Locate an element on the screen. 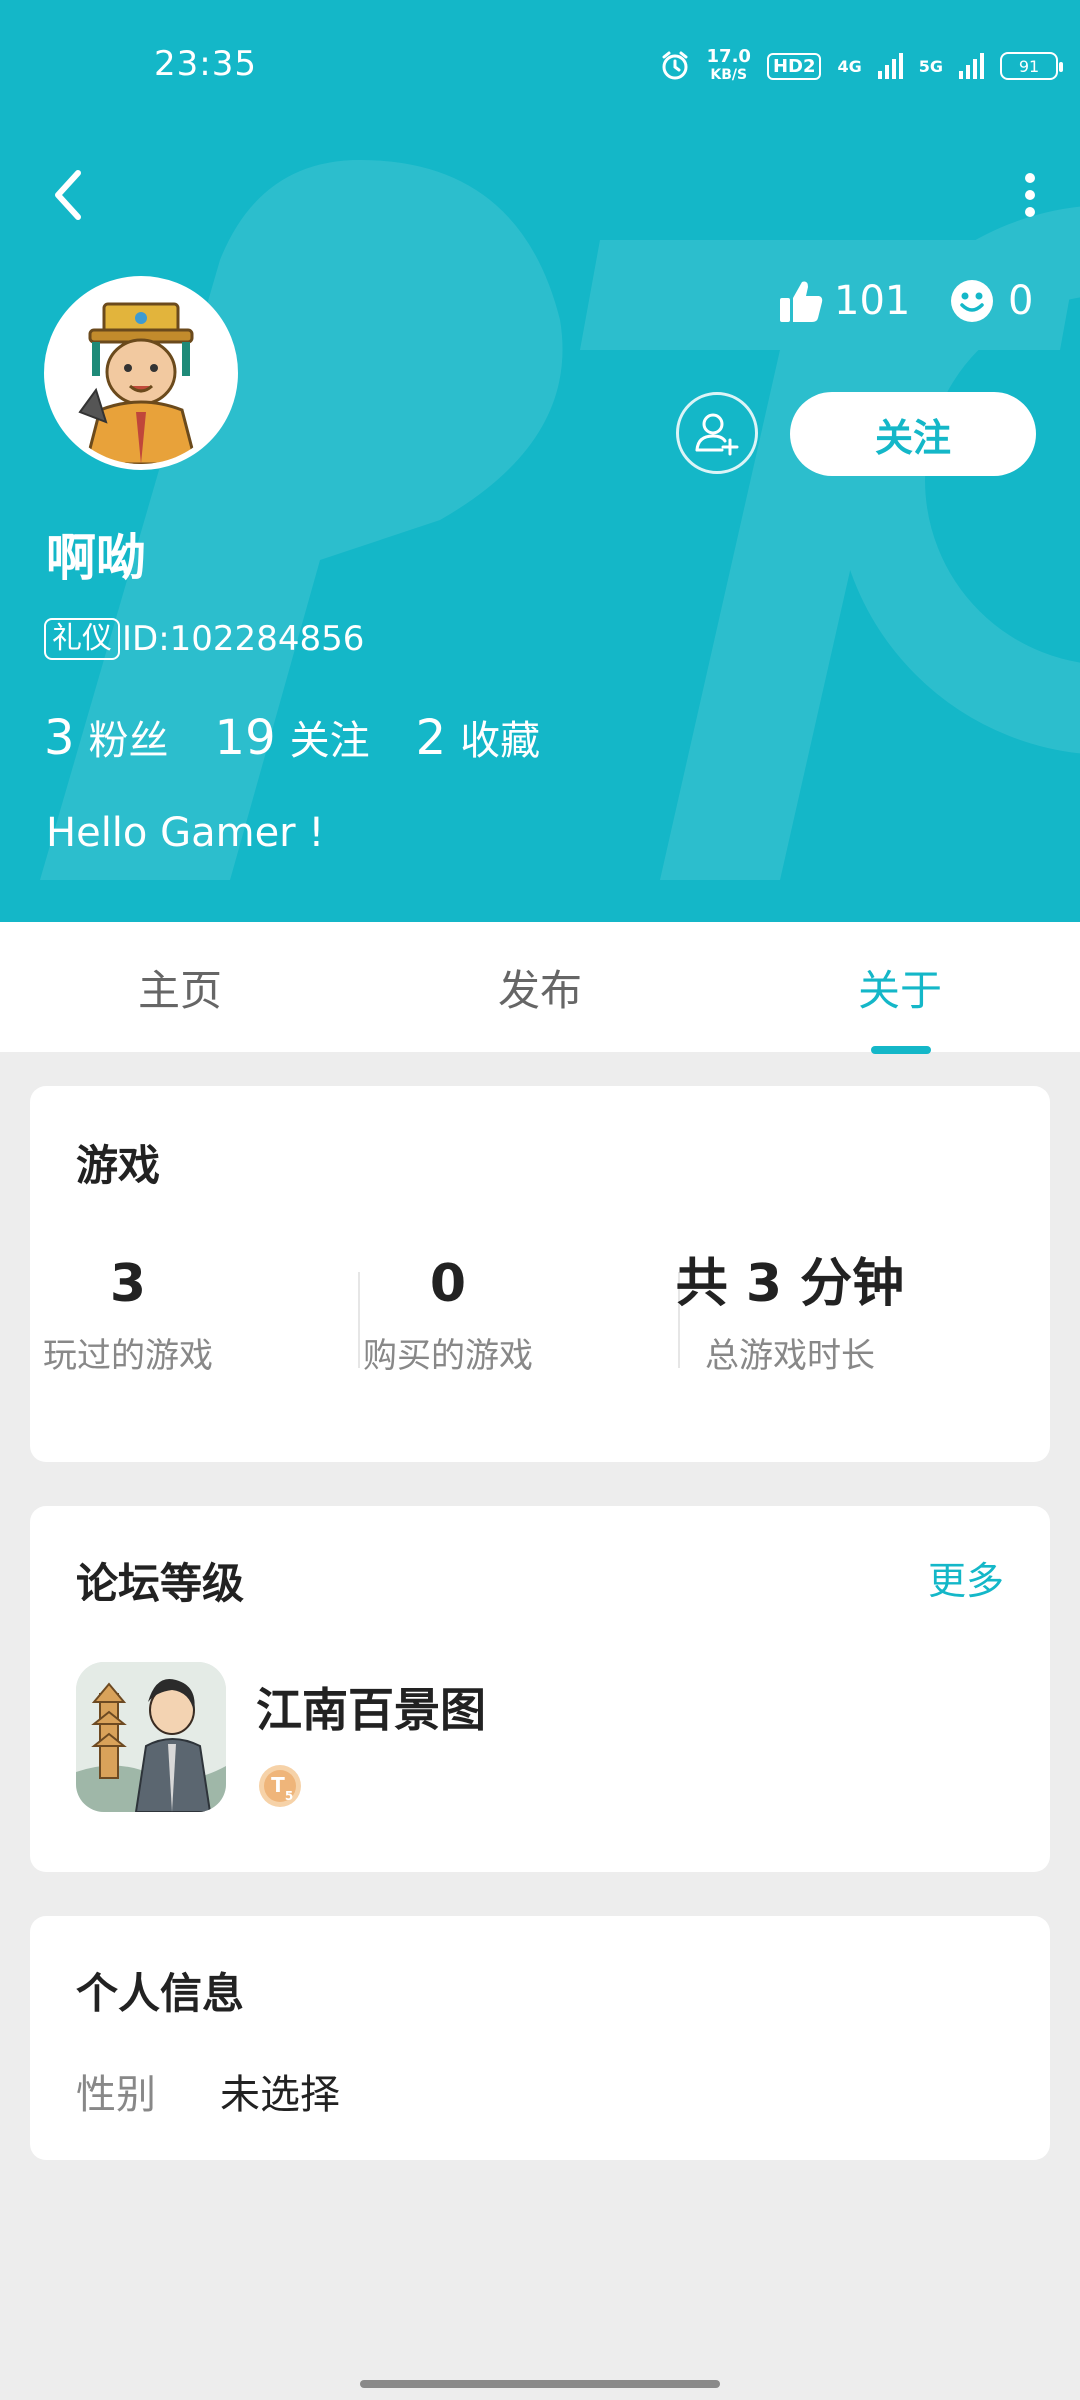 This screenshot has height=2400, width=1080. role-badge: 礼仪 is located at coordinates (82, 639).